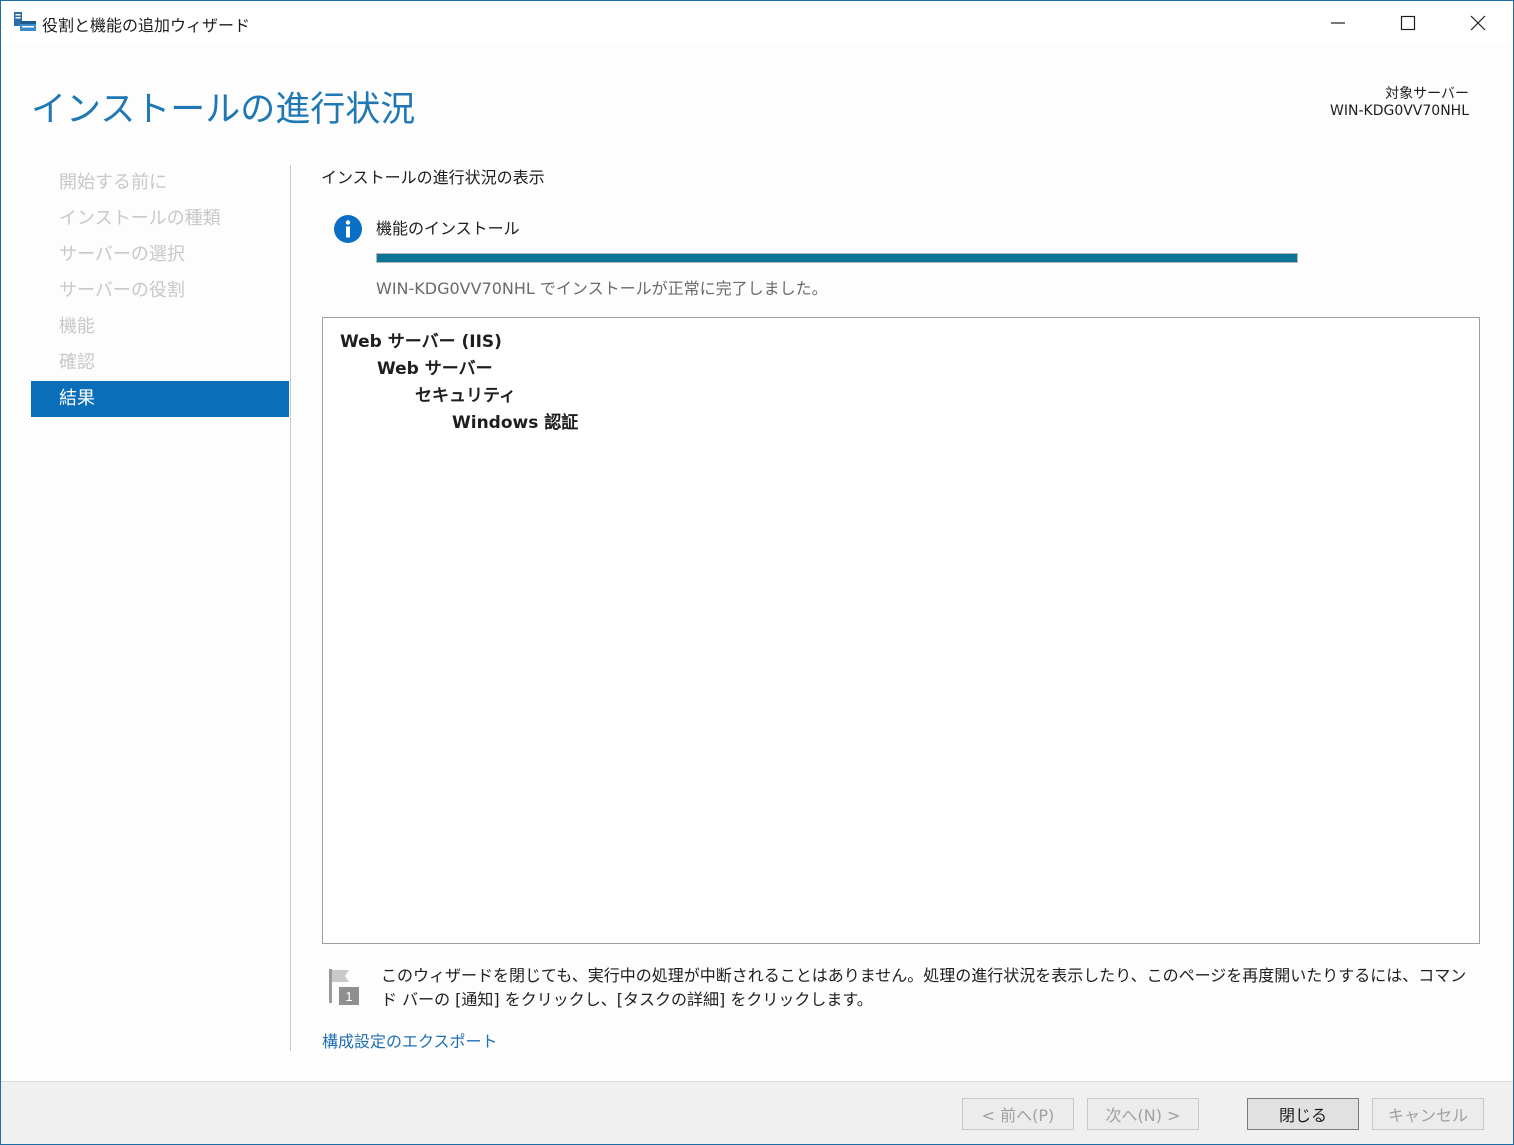 Image resolution: width=1514 pixels, height=1145 pixels. I want to click on sidebar-item-results: 結果, so click(160, 399).